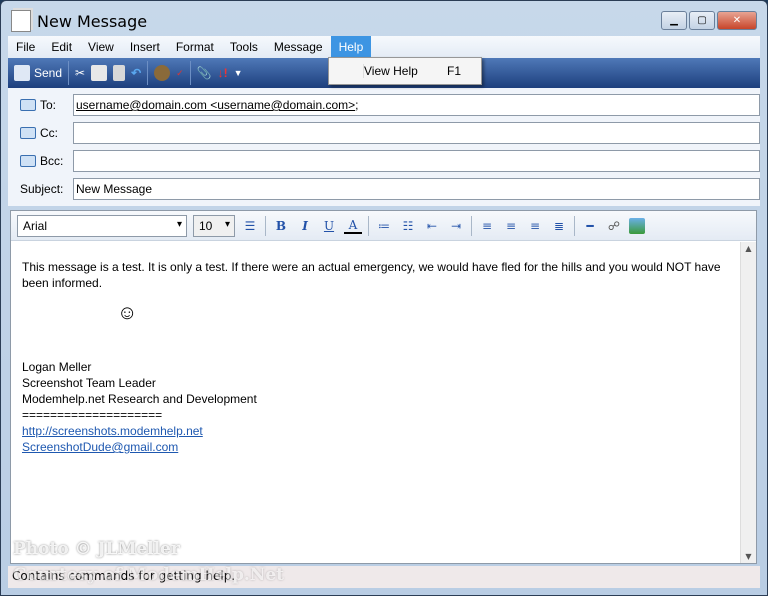 This screenshot has width=768, height=596. Describe the element at coordinates (614, 226) in the screenshot. I see `hyperlink-icon: ☍` at that location.